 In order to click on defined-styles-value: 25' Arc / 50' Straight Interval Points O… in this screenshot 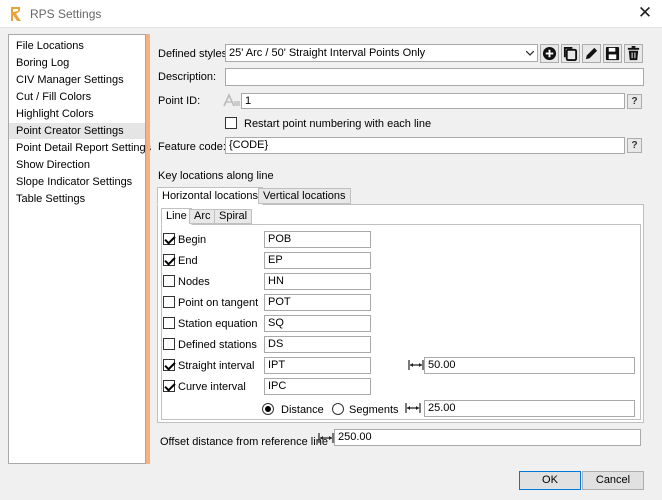, I will do `click(327, 53)`.